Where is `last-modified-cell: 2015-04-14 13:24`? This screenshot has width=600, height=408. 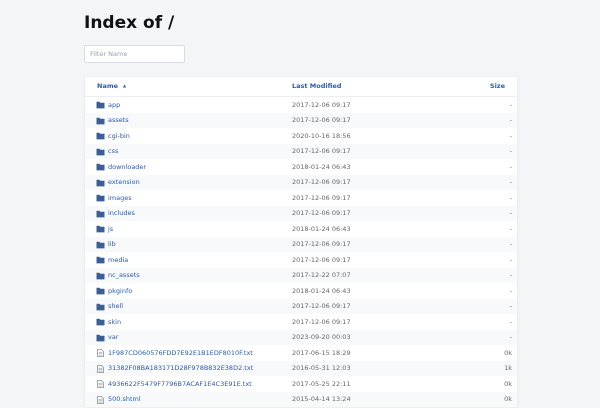 last-modified-cell: 2015-04-14 13:24 is located at coordinates (321, 399).